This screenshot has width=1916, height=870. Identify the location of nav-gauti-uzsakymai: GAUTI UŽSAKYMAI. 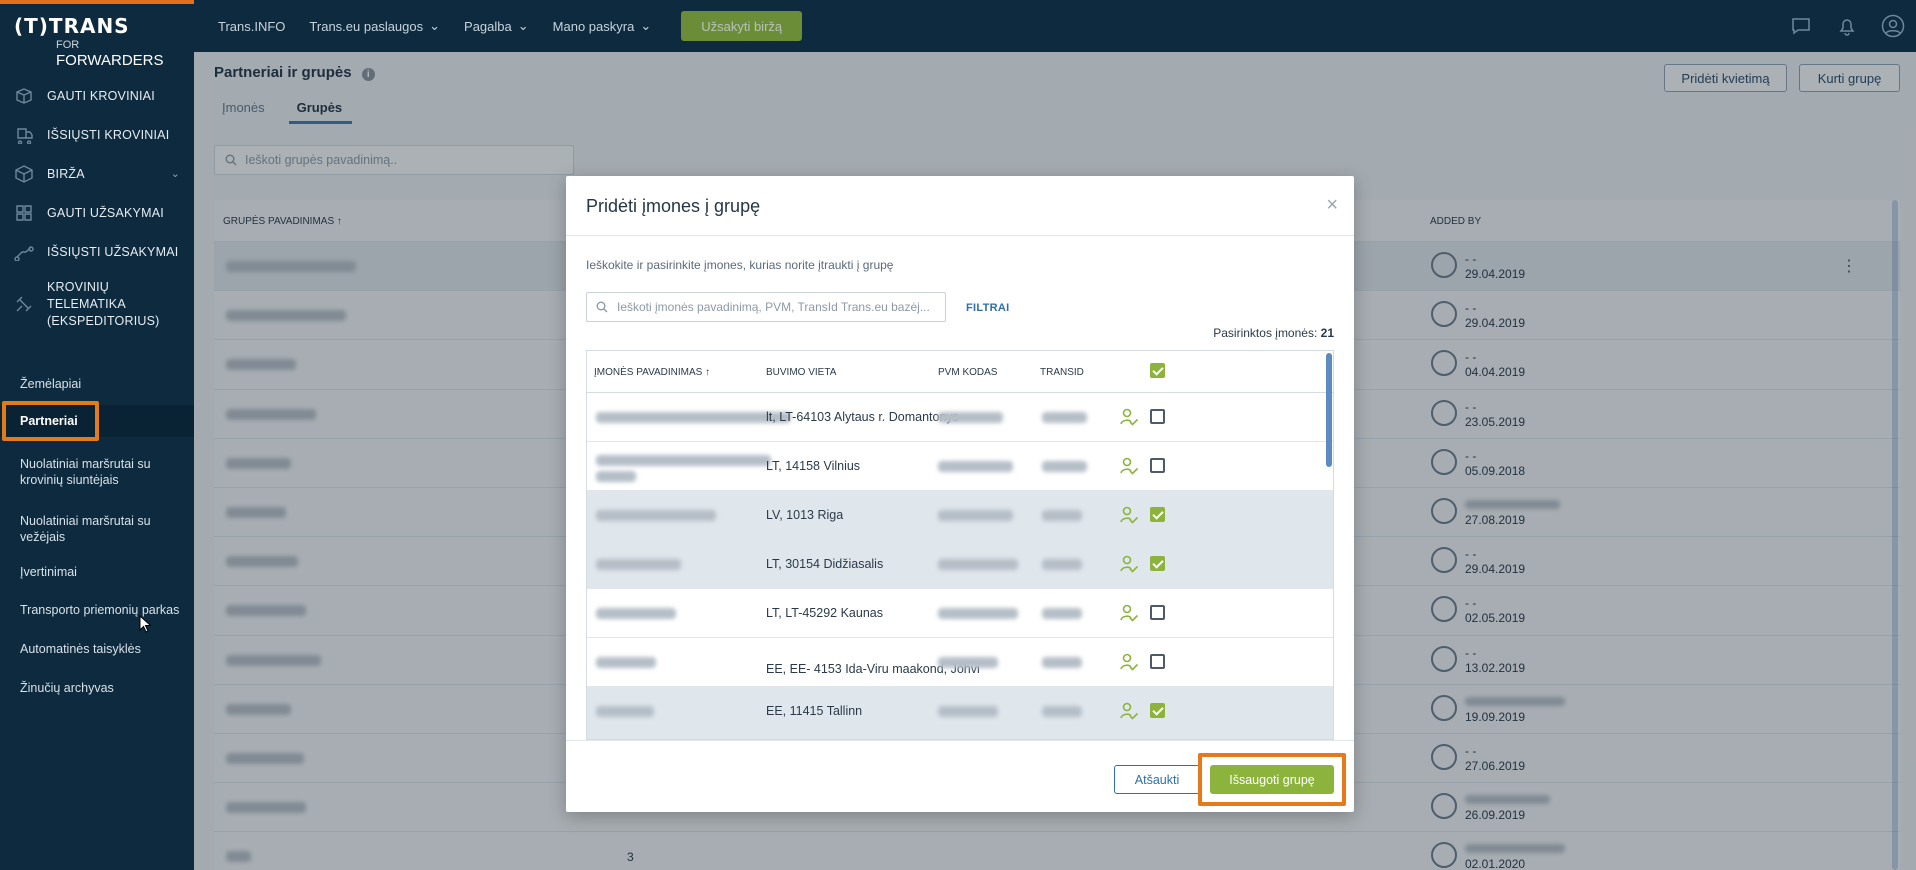
(97, 212).